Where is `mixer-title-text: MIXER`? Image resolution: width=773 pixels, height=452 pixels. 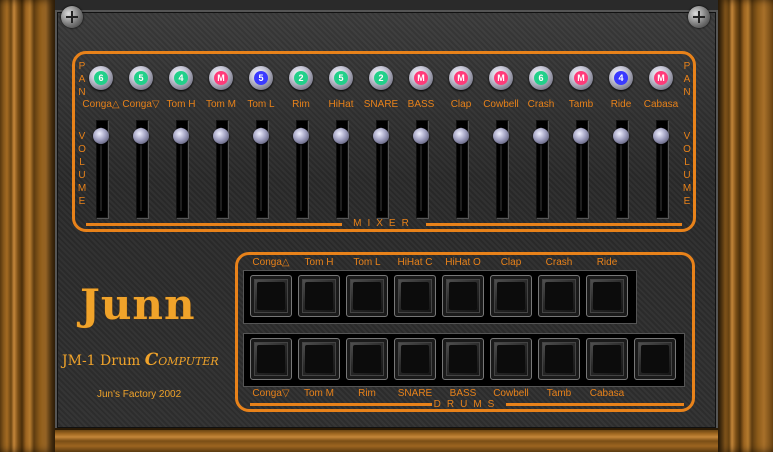
mixer-title-text: MIXER is located at coordinates (384, 223).